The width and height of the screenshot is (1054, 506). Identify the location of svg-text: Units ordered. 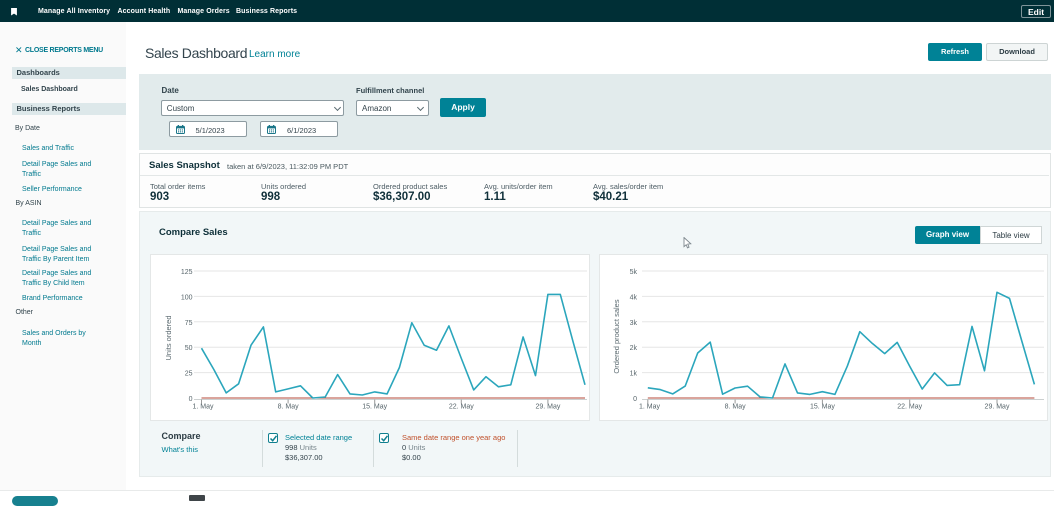
(168, 337).